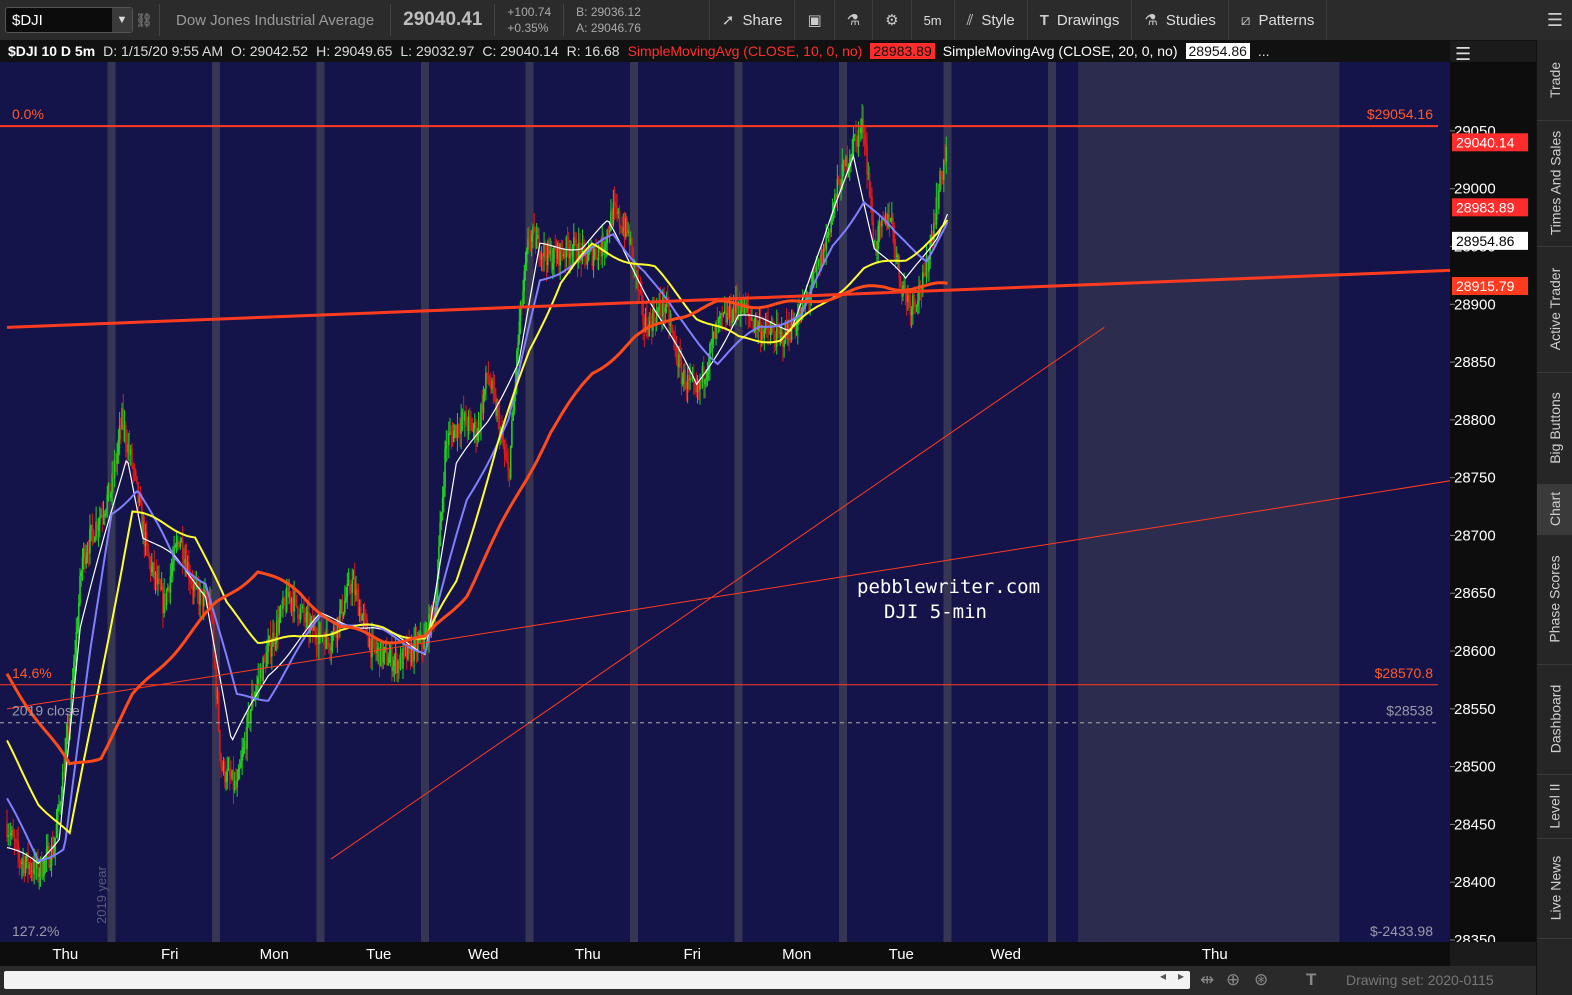  What do you see at coordinates (1554, 428) in the screenshot?
I see `side-tab-big-buttons: Big Buttons` at bounding box center [1554, 428].